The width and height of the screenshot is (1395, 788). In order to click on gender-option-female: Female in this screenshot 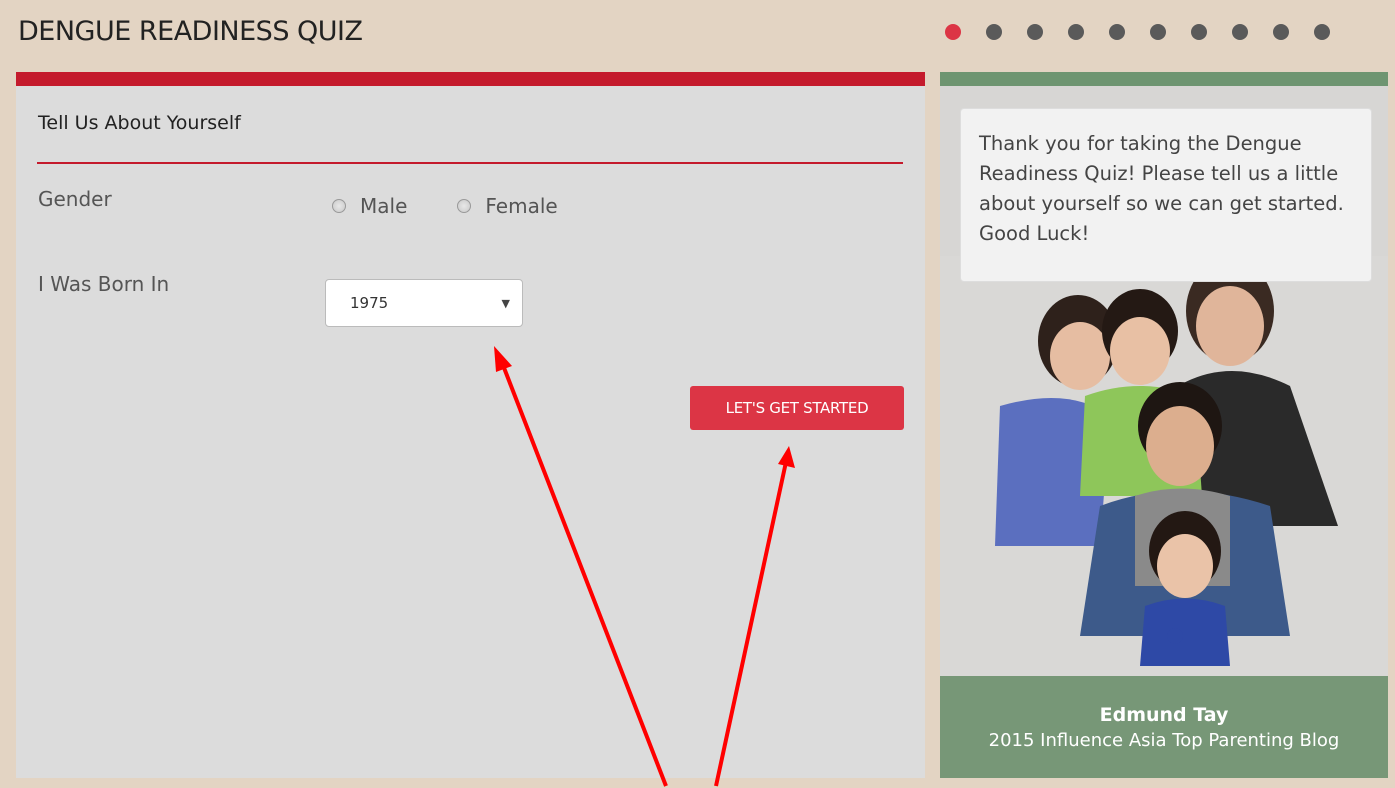, I will do `click(507, 206)`.